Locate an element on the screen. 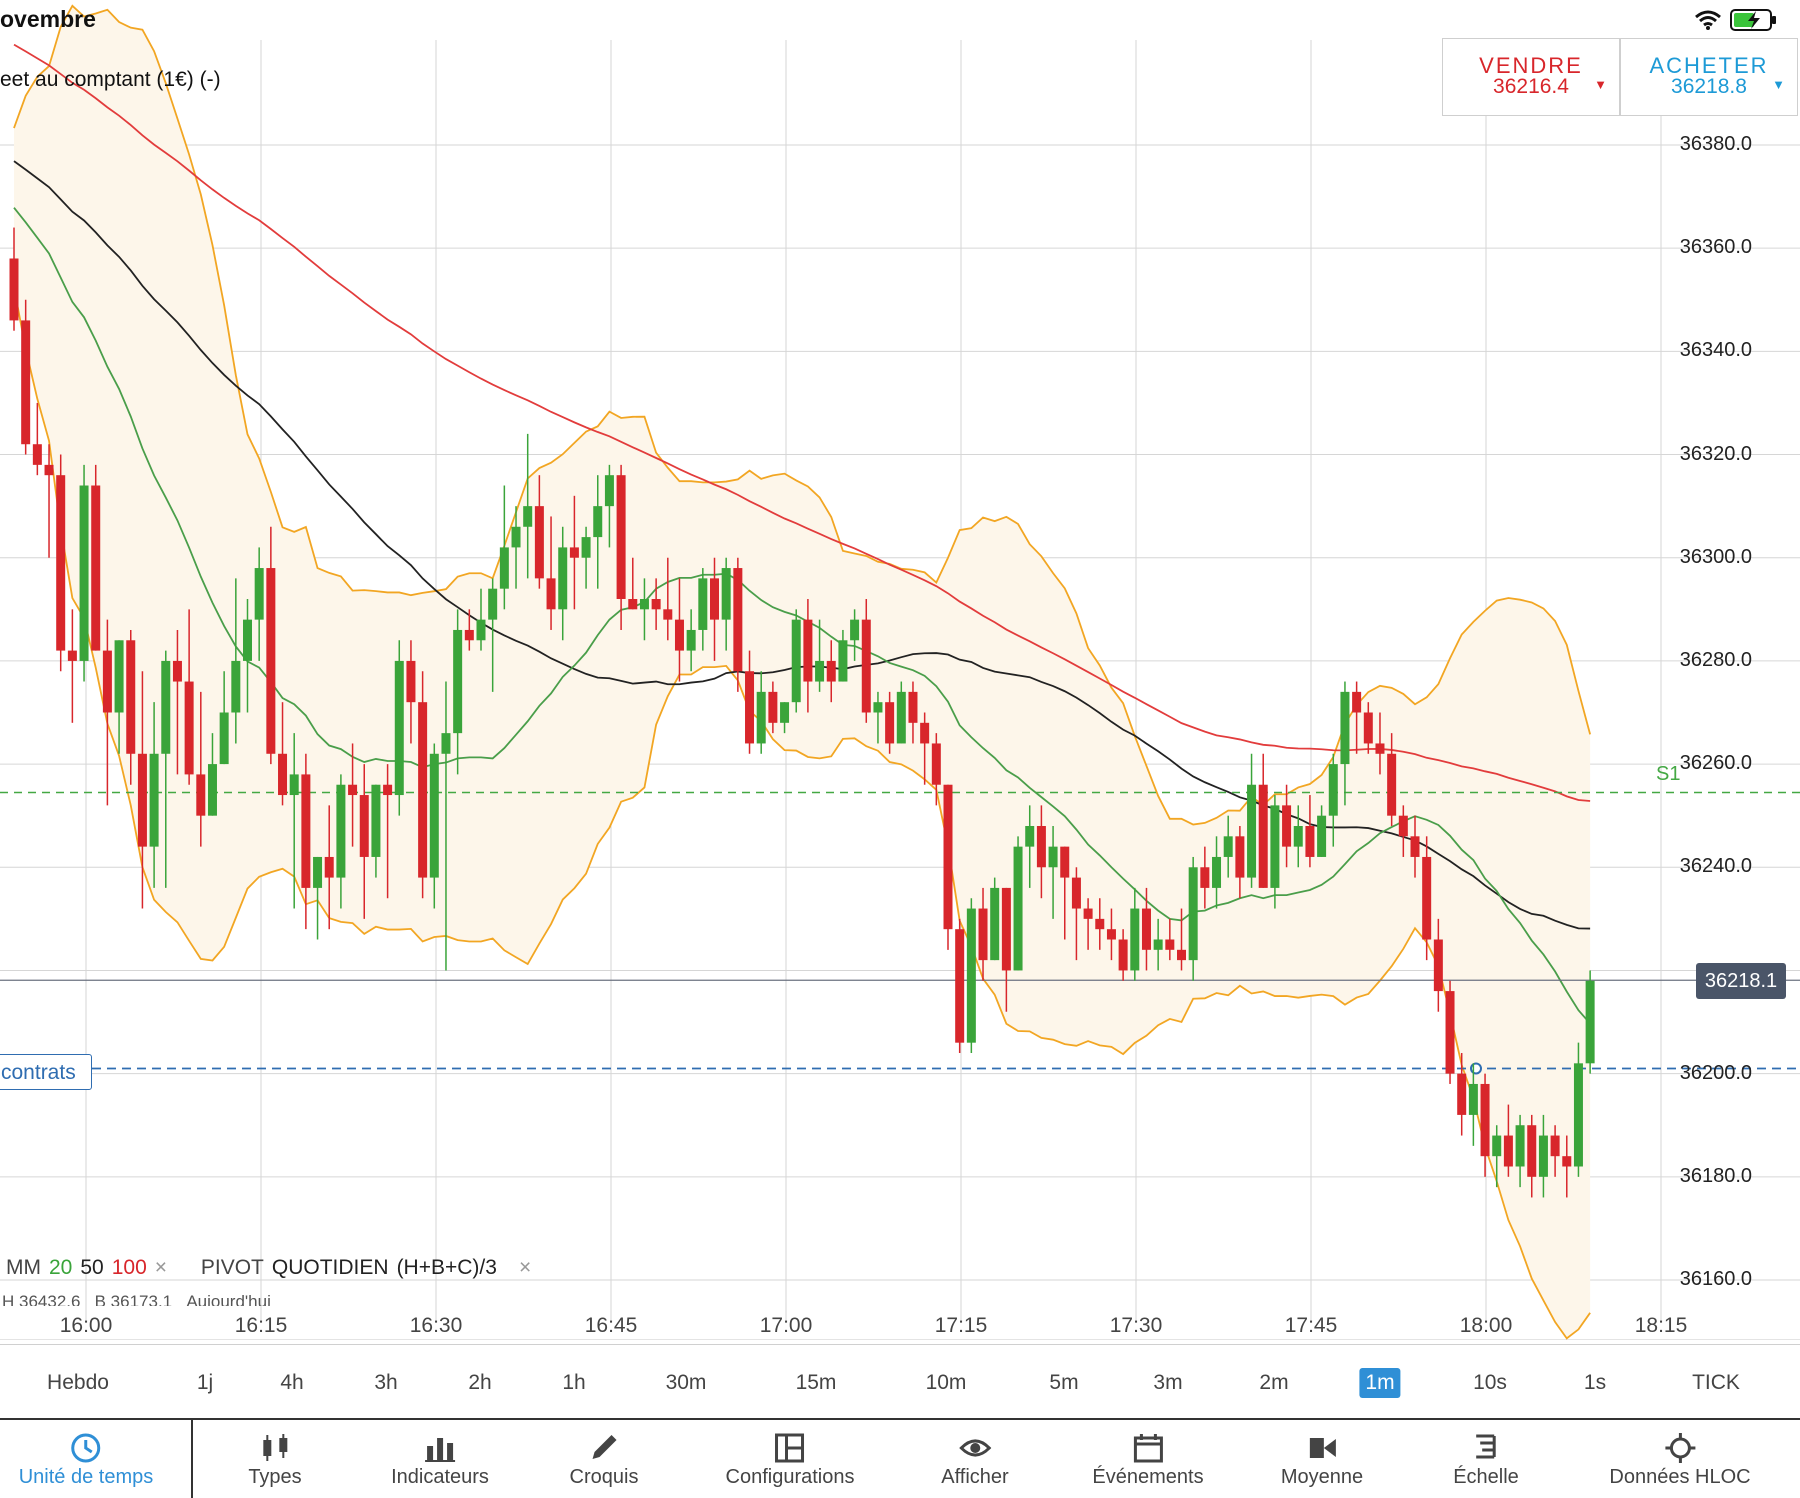 Image resolution: width=1800 pixels, height=1498 pixels. buy-button: ACHETER 36218.8 ▼ is located at coordinates (1709, 77).